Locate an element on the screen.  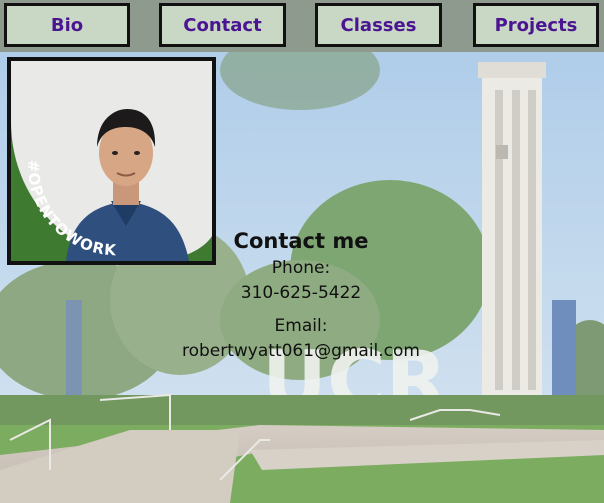
nav-contact-button: Contact is located at coordinates (222, 25).